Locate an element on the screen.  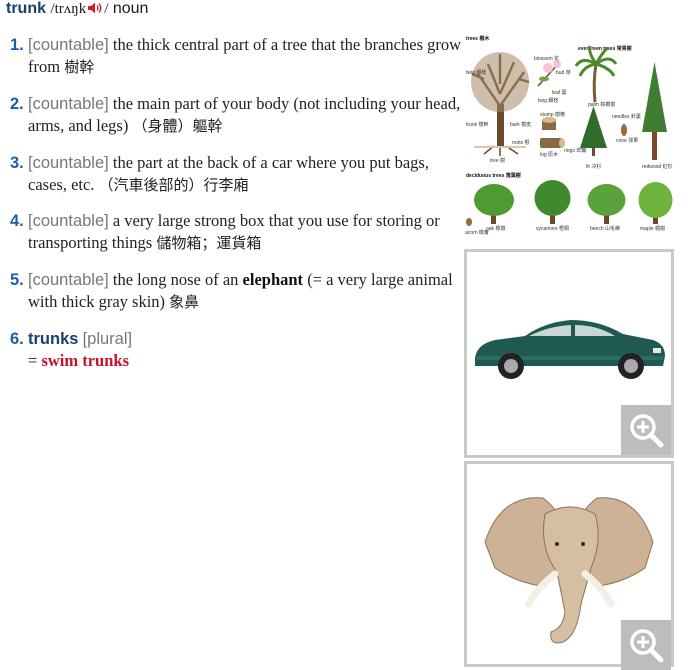
part-of-speech: noun is located at coordinates (130, 8).